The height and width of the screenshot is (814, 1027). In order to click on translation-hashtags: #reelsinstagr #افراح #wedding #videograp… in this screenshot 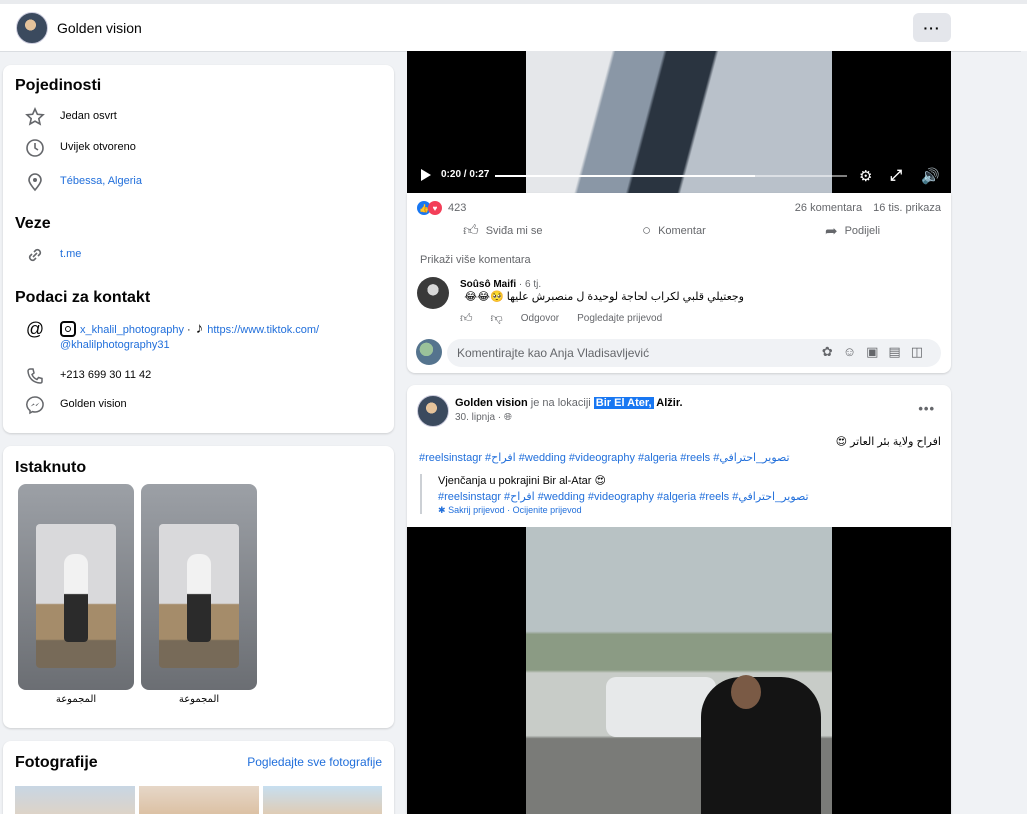, I will do `click(639, 496)`.